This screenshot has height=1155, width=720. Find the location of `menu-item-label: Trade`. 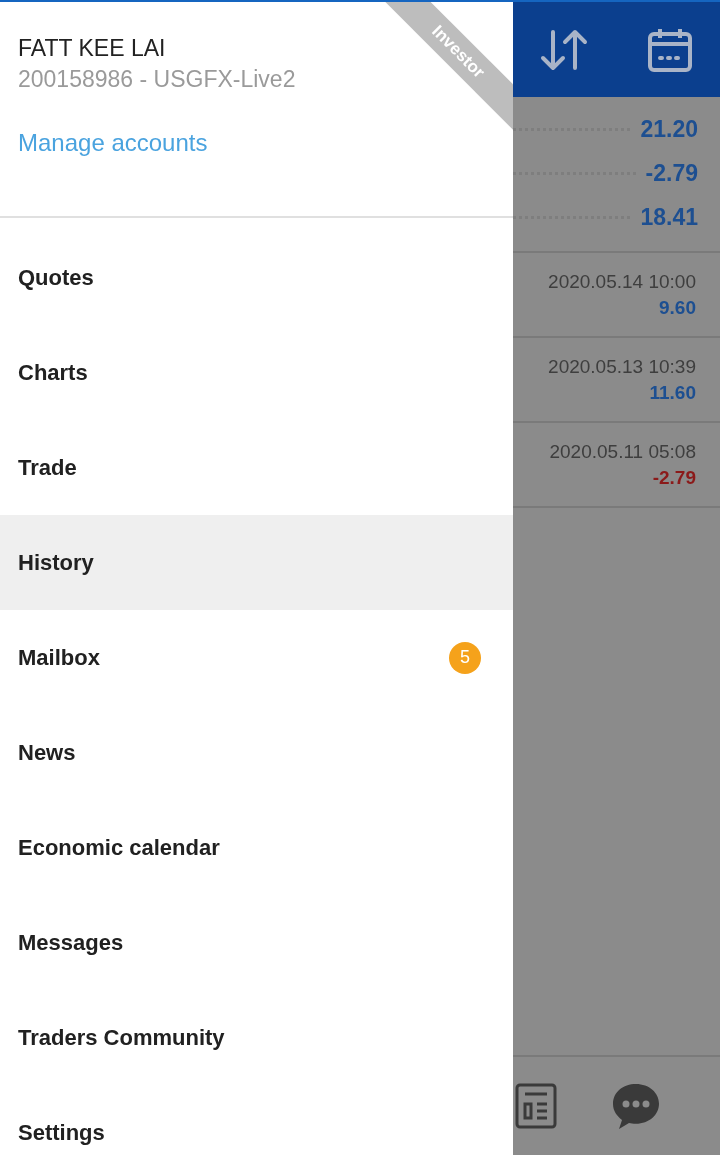

menu-item-label: Trade is located at coordinates (47, 467).